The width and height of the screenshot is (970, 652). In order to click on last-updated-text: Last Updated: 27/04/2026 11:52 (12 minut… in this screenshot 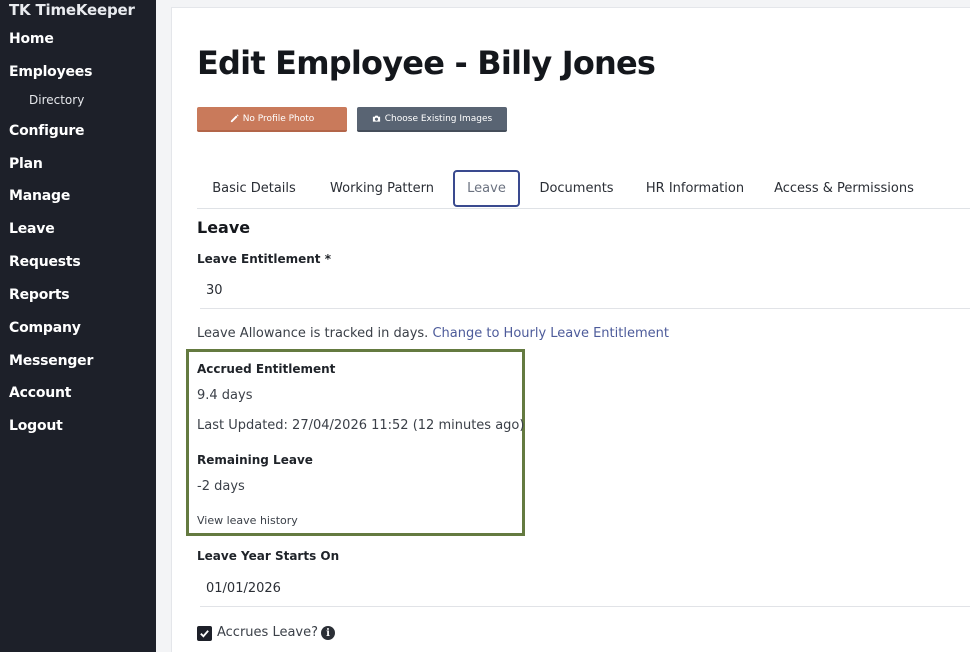, I will do `click(361, 425)`.